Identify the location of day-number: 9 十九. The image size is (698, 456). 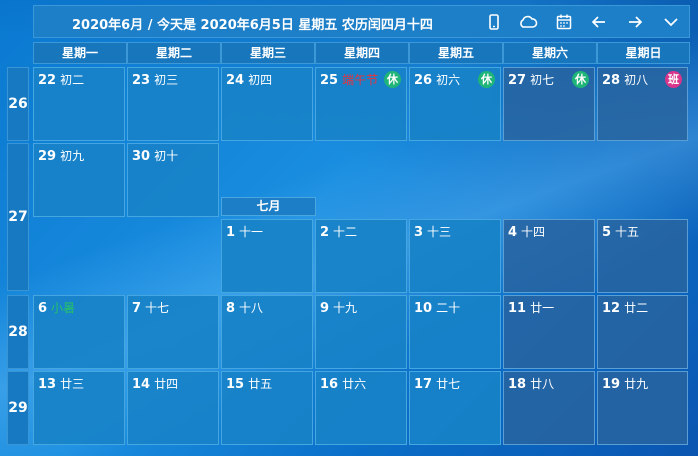
(339, 308).